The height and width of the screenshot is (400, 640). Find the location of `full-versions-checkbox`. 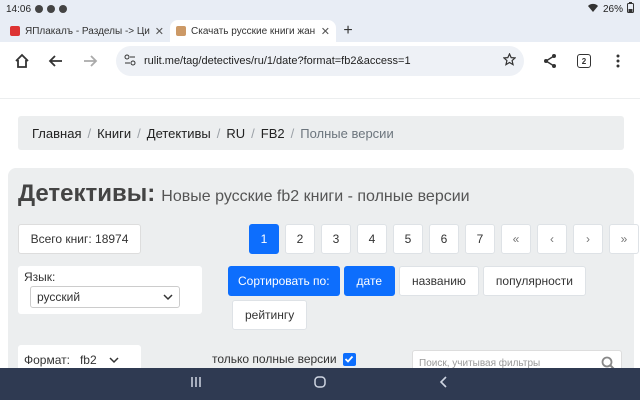

full-versions-checkbox is located at coordinates (349, 359).